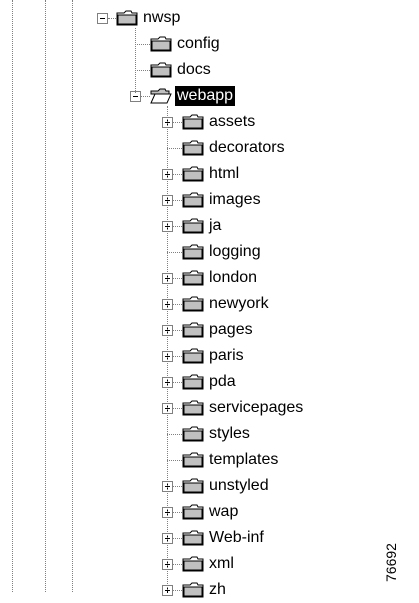 The image size is (419, 603). What do you see at coordinates (239, 486) in the screenshot?
I see `tree-node-label-unstyled: unstyled` at bounding box center [239, 486].